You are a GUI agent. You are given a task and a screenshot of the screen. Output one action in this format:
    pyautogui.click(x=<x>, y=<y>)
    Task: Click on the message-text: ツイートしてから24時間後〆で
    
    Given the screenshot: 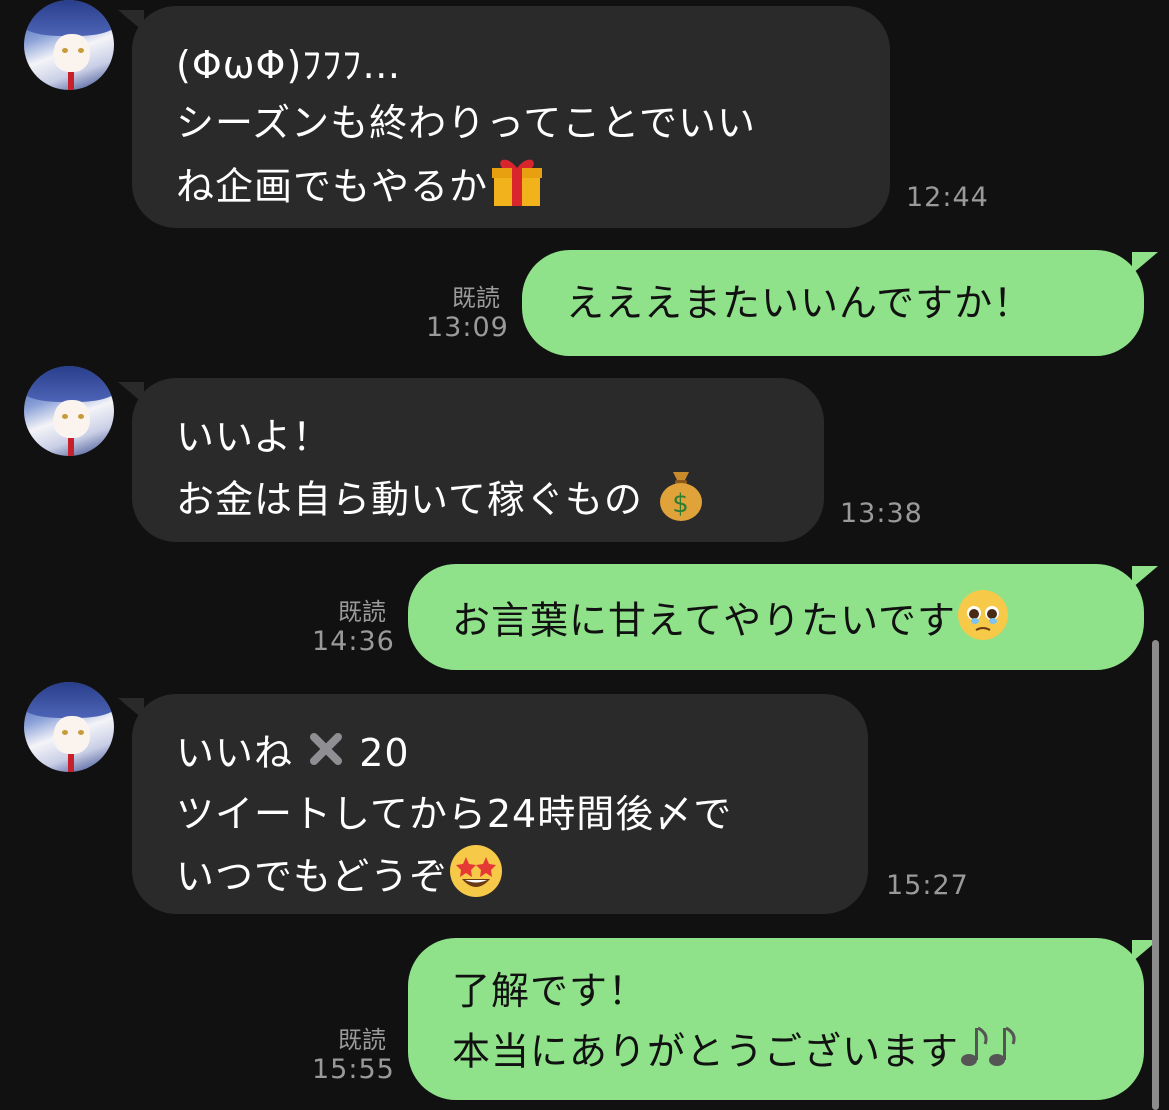 What is the action you would take?
    pyautogui.click(x=454, y=813)
    